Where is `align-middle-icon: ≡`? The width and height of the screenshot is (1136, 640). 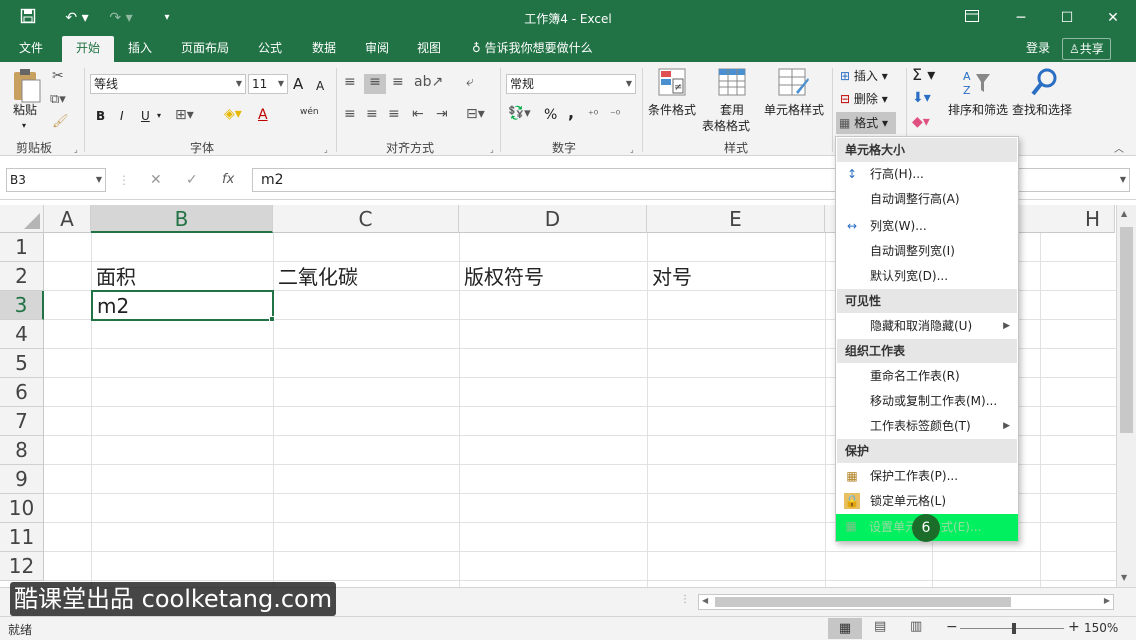
align-middle-icon: ≡ is located at coordinates (375, 84).